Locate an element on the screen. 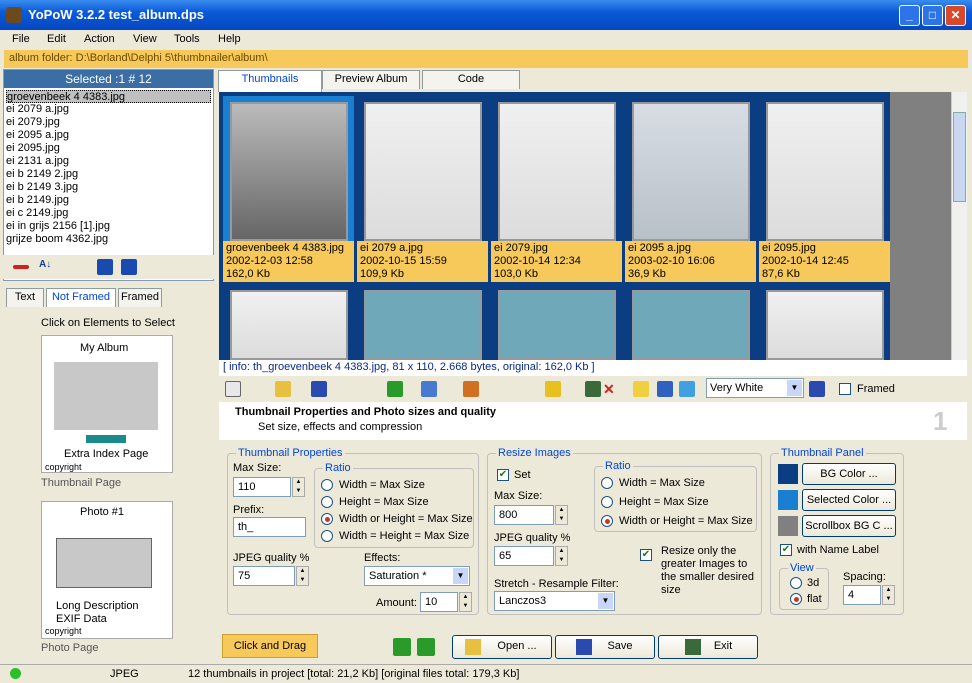 This screenshot has height=683, width=972. color-select: Very White ▼ is located at coordinates (755, 388).